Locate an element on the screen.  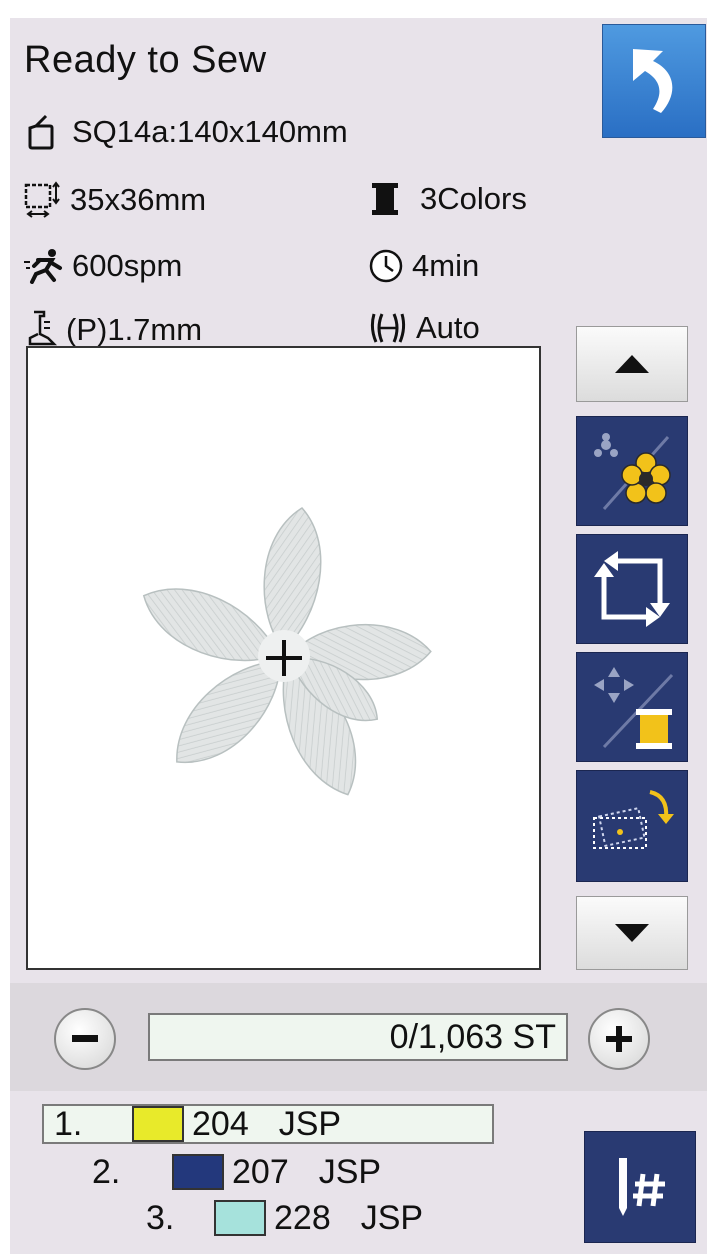
triangle-down-icon is located at coordinates (632, 933).